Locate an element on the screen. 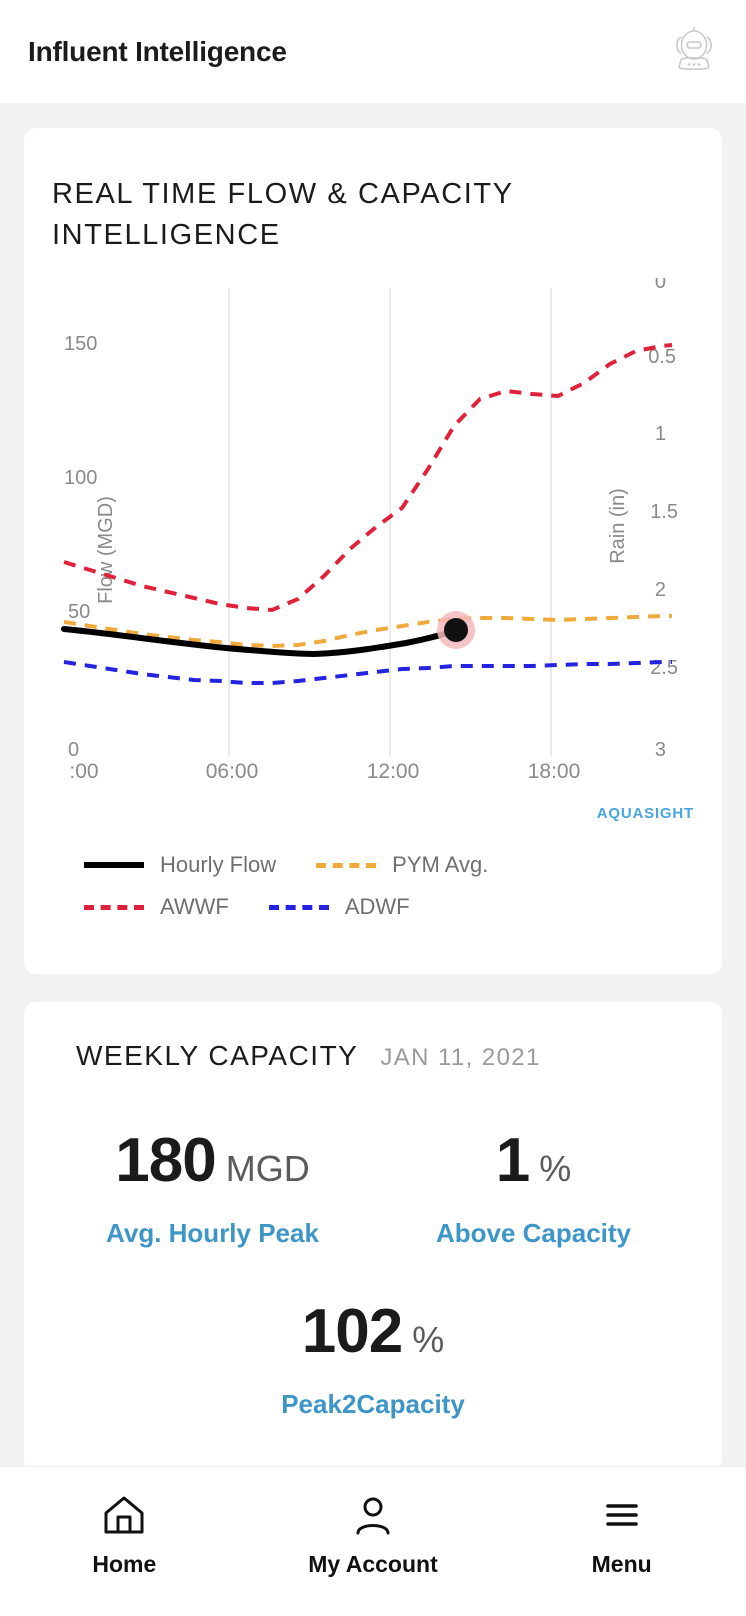  nav-label-home: Home is located at coordinates (124, 1564).